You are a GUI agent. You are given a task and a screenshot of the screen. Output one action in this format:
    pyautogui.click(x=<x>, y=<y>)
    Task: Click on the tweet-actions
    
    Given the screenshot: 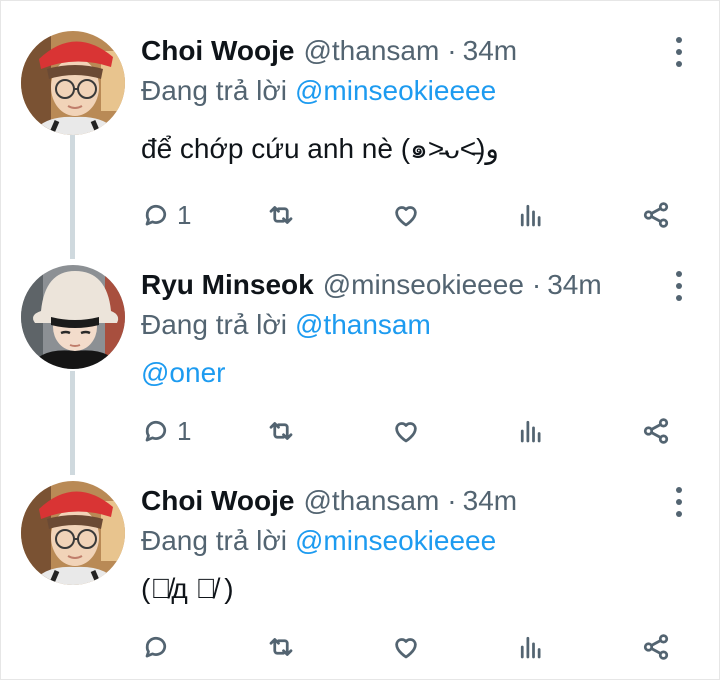 What is the action you would take?
    pyautogui.click(x=421, y=647)
    